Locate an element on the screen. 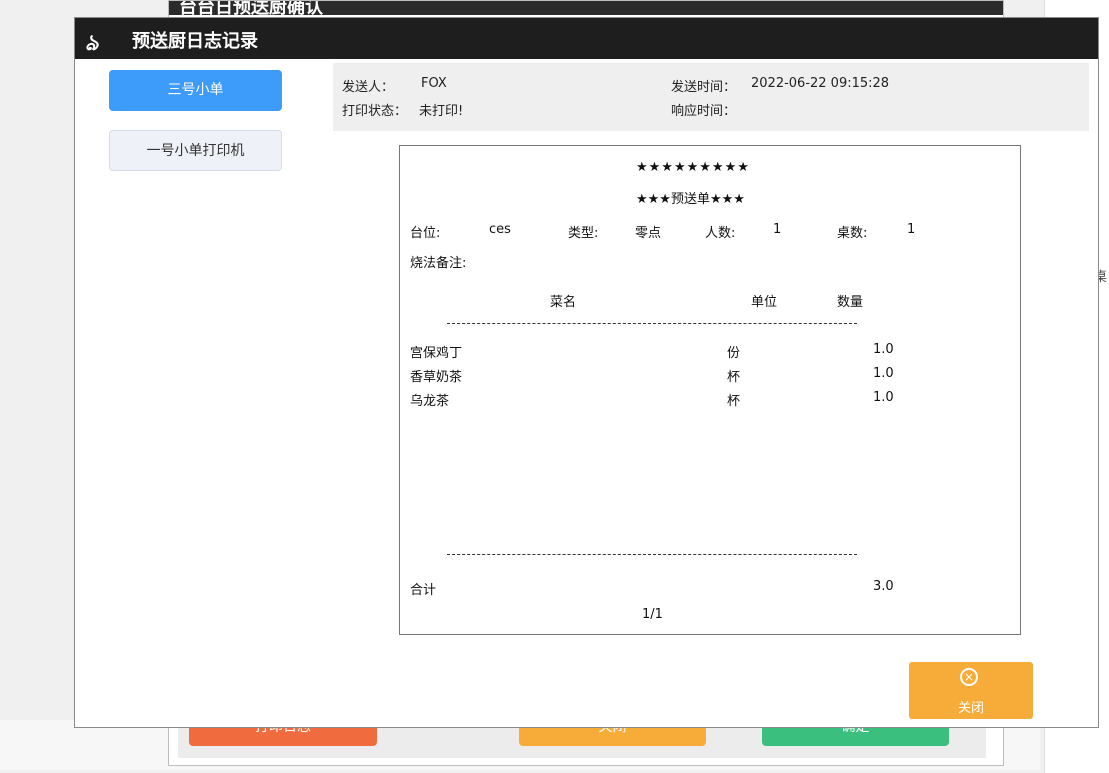 The image size is (1109, 773). table-position-label: 台位: is located at coordinates (425, 233).